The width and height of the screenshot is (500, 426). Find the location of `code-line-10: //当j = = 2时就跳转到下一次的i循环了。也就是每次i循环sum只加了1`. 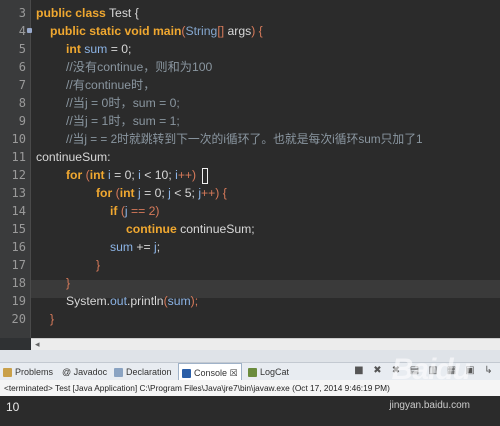

code-line-10: //当j = = 2时就跳转到下一次的i循环了。也就是每次i循环sum只加了1 is located at coordinates (244, 139).